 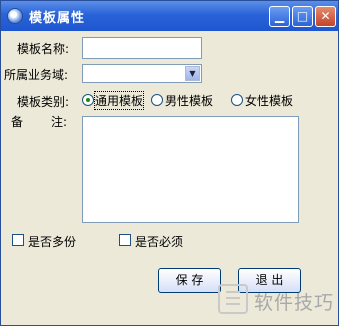 I want to click on save-button: 保 存, so click(x=189, y=280).